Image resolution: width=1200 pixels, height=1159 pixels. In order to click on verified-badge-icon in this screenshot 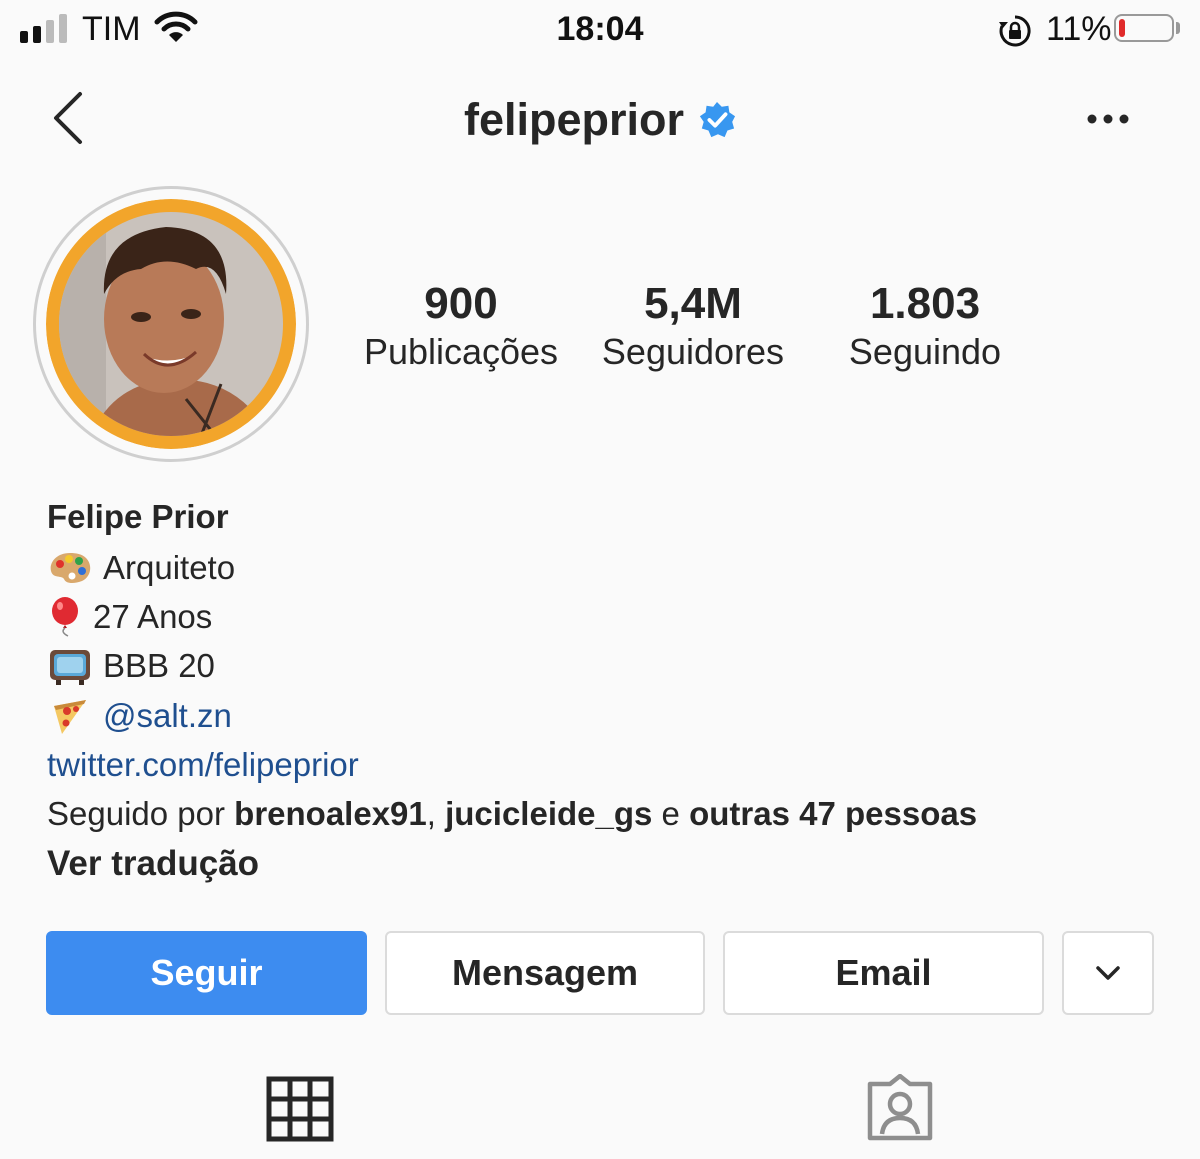, I will do `click(717, 119)`.